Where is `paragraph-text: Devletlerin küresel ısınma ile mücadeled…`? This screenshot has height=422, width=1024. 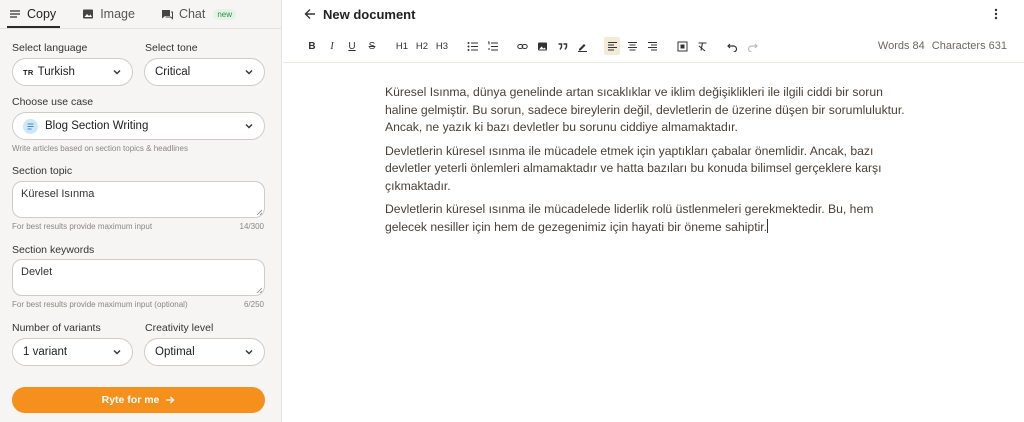
paragraph-text: Devletlerin küresel ısınma ile mücadeled… is located at coordinates (629, 218).